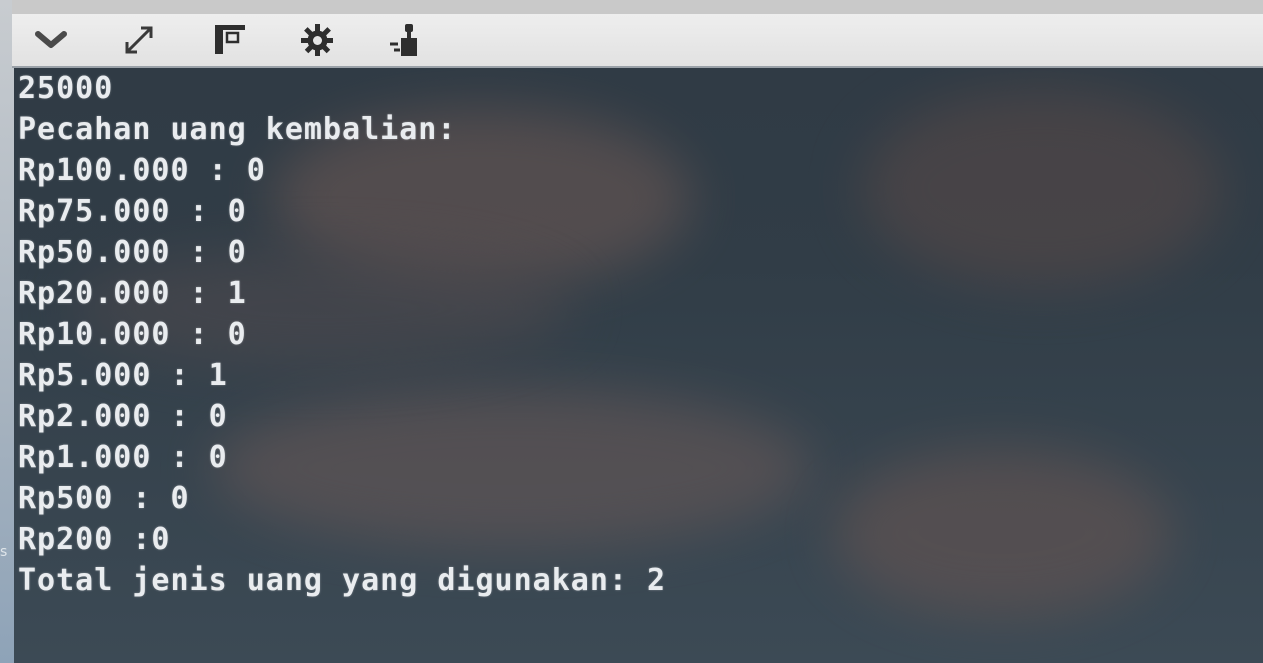  Describe the element at coordinates (637, 41) in the screenshot. I see `console-toolbar` at that location.